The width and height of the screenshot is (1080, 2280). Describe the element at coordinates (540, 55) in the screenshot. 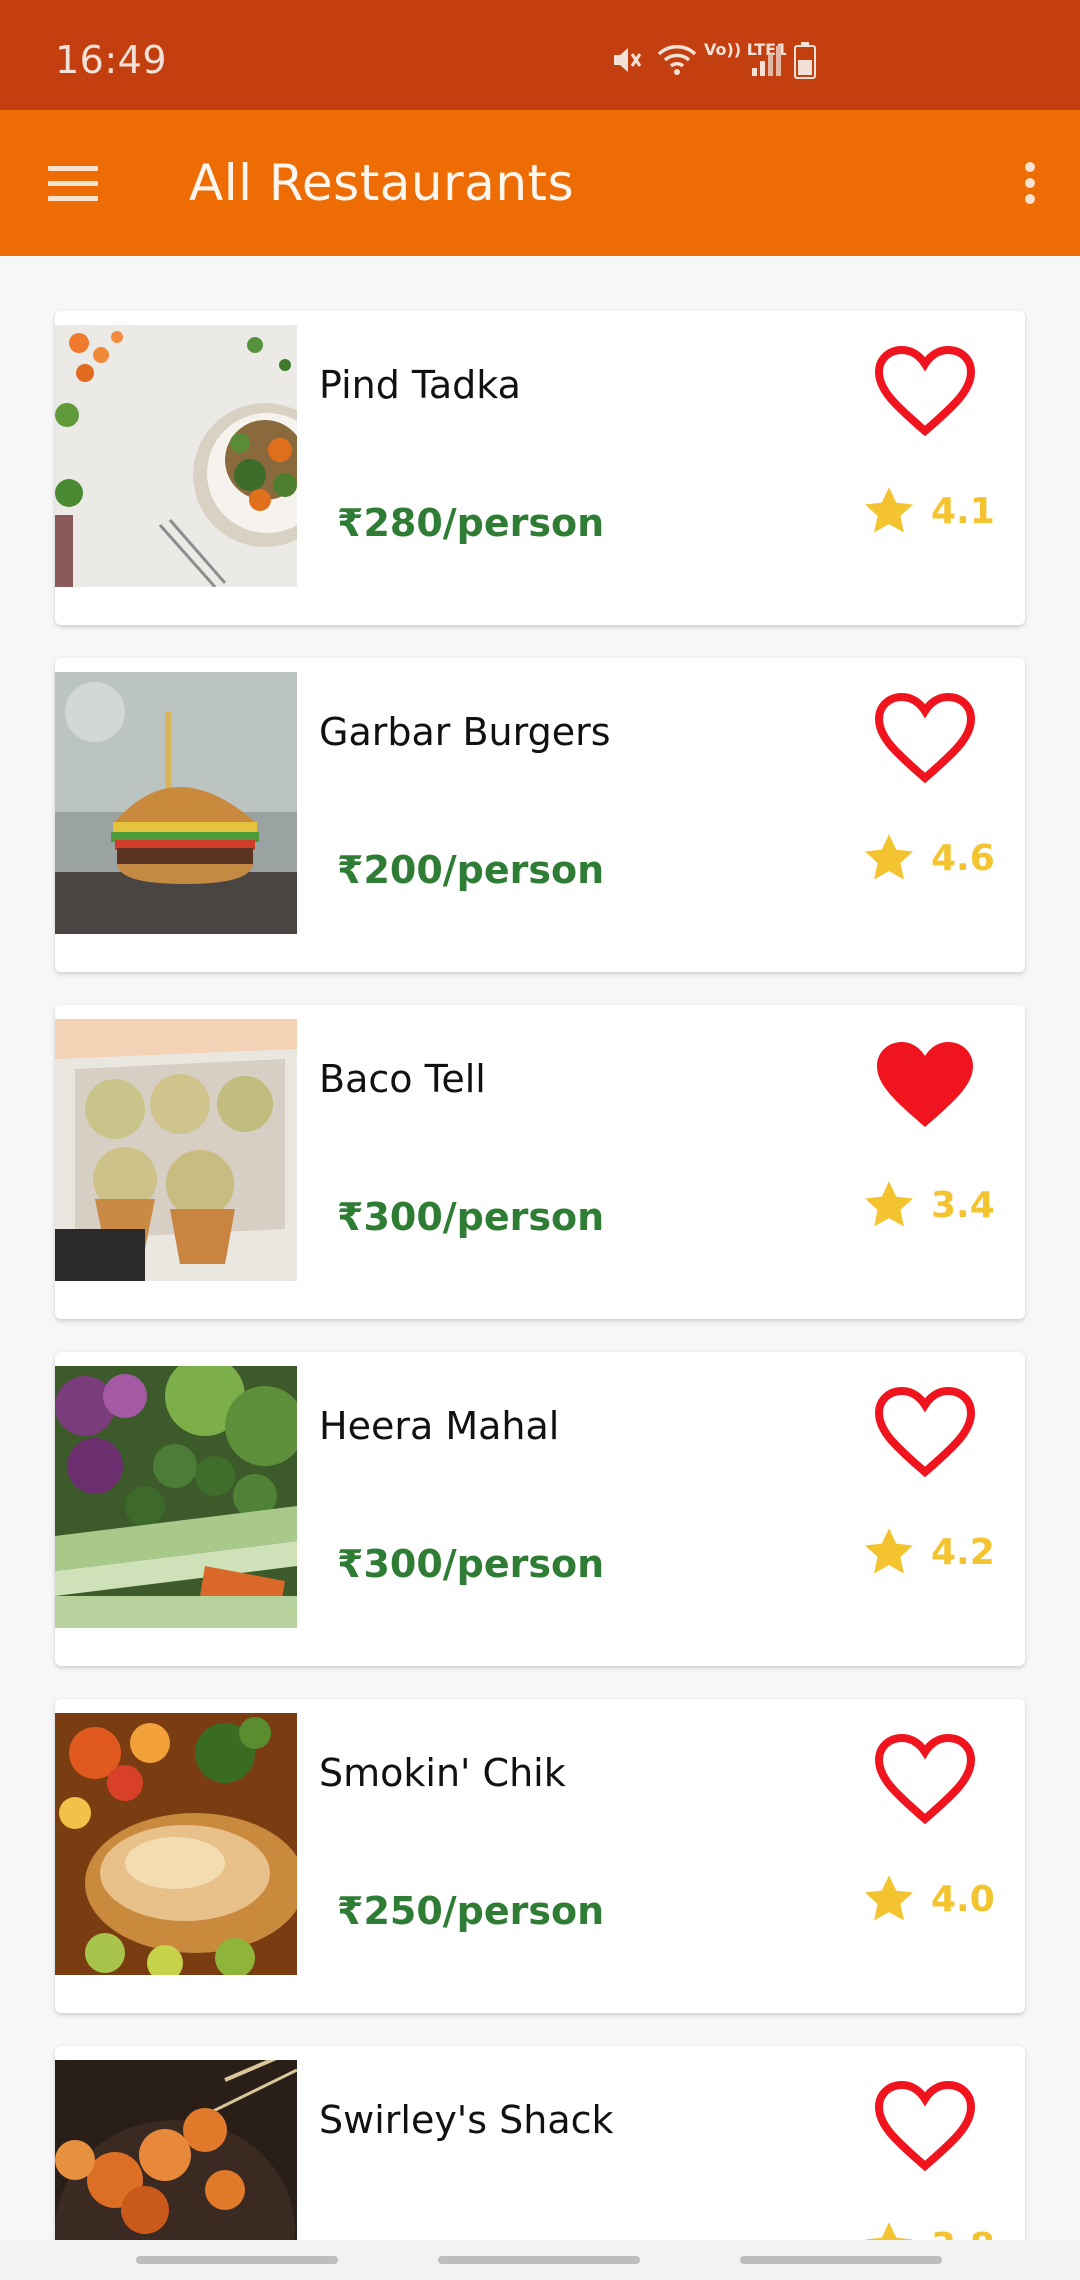

I see `status-bar: 16:49 Vo)) LTE1` at that location.